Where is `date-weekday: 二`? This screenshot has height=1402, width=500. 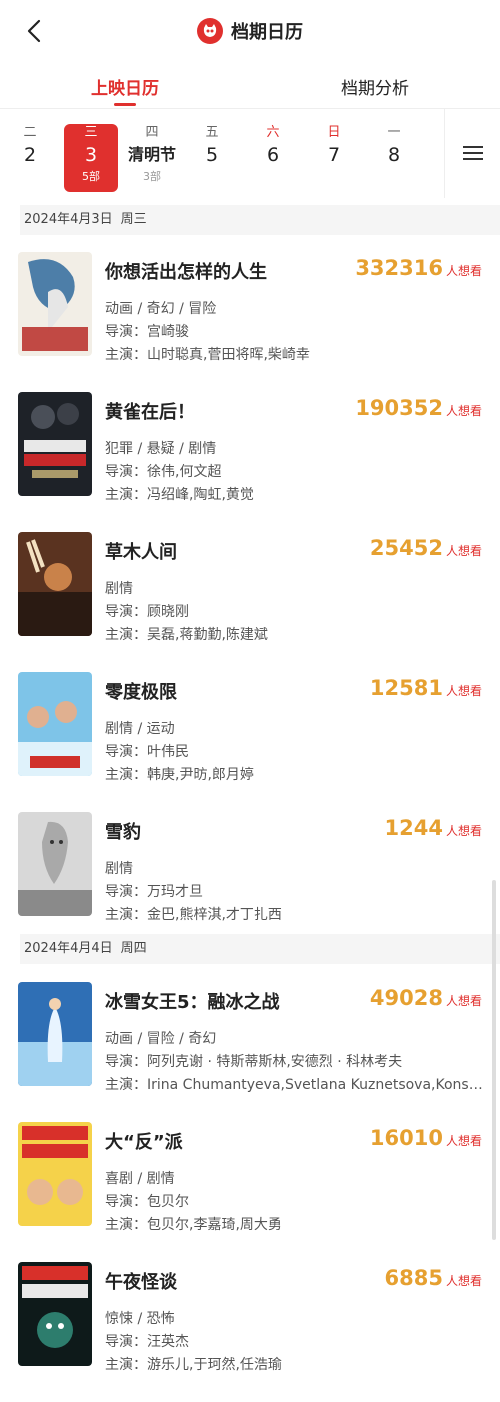
date-weekday: 二 is located at coordinates (30, 132).